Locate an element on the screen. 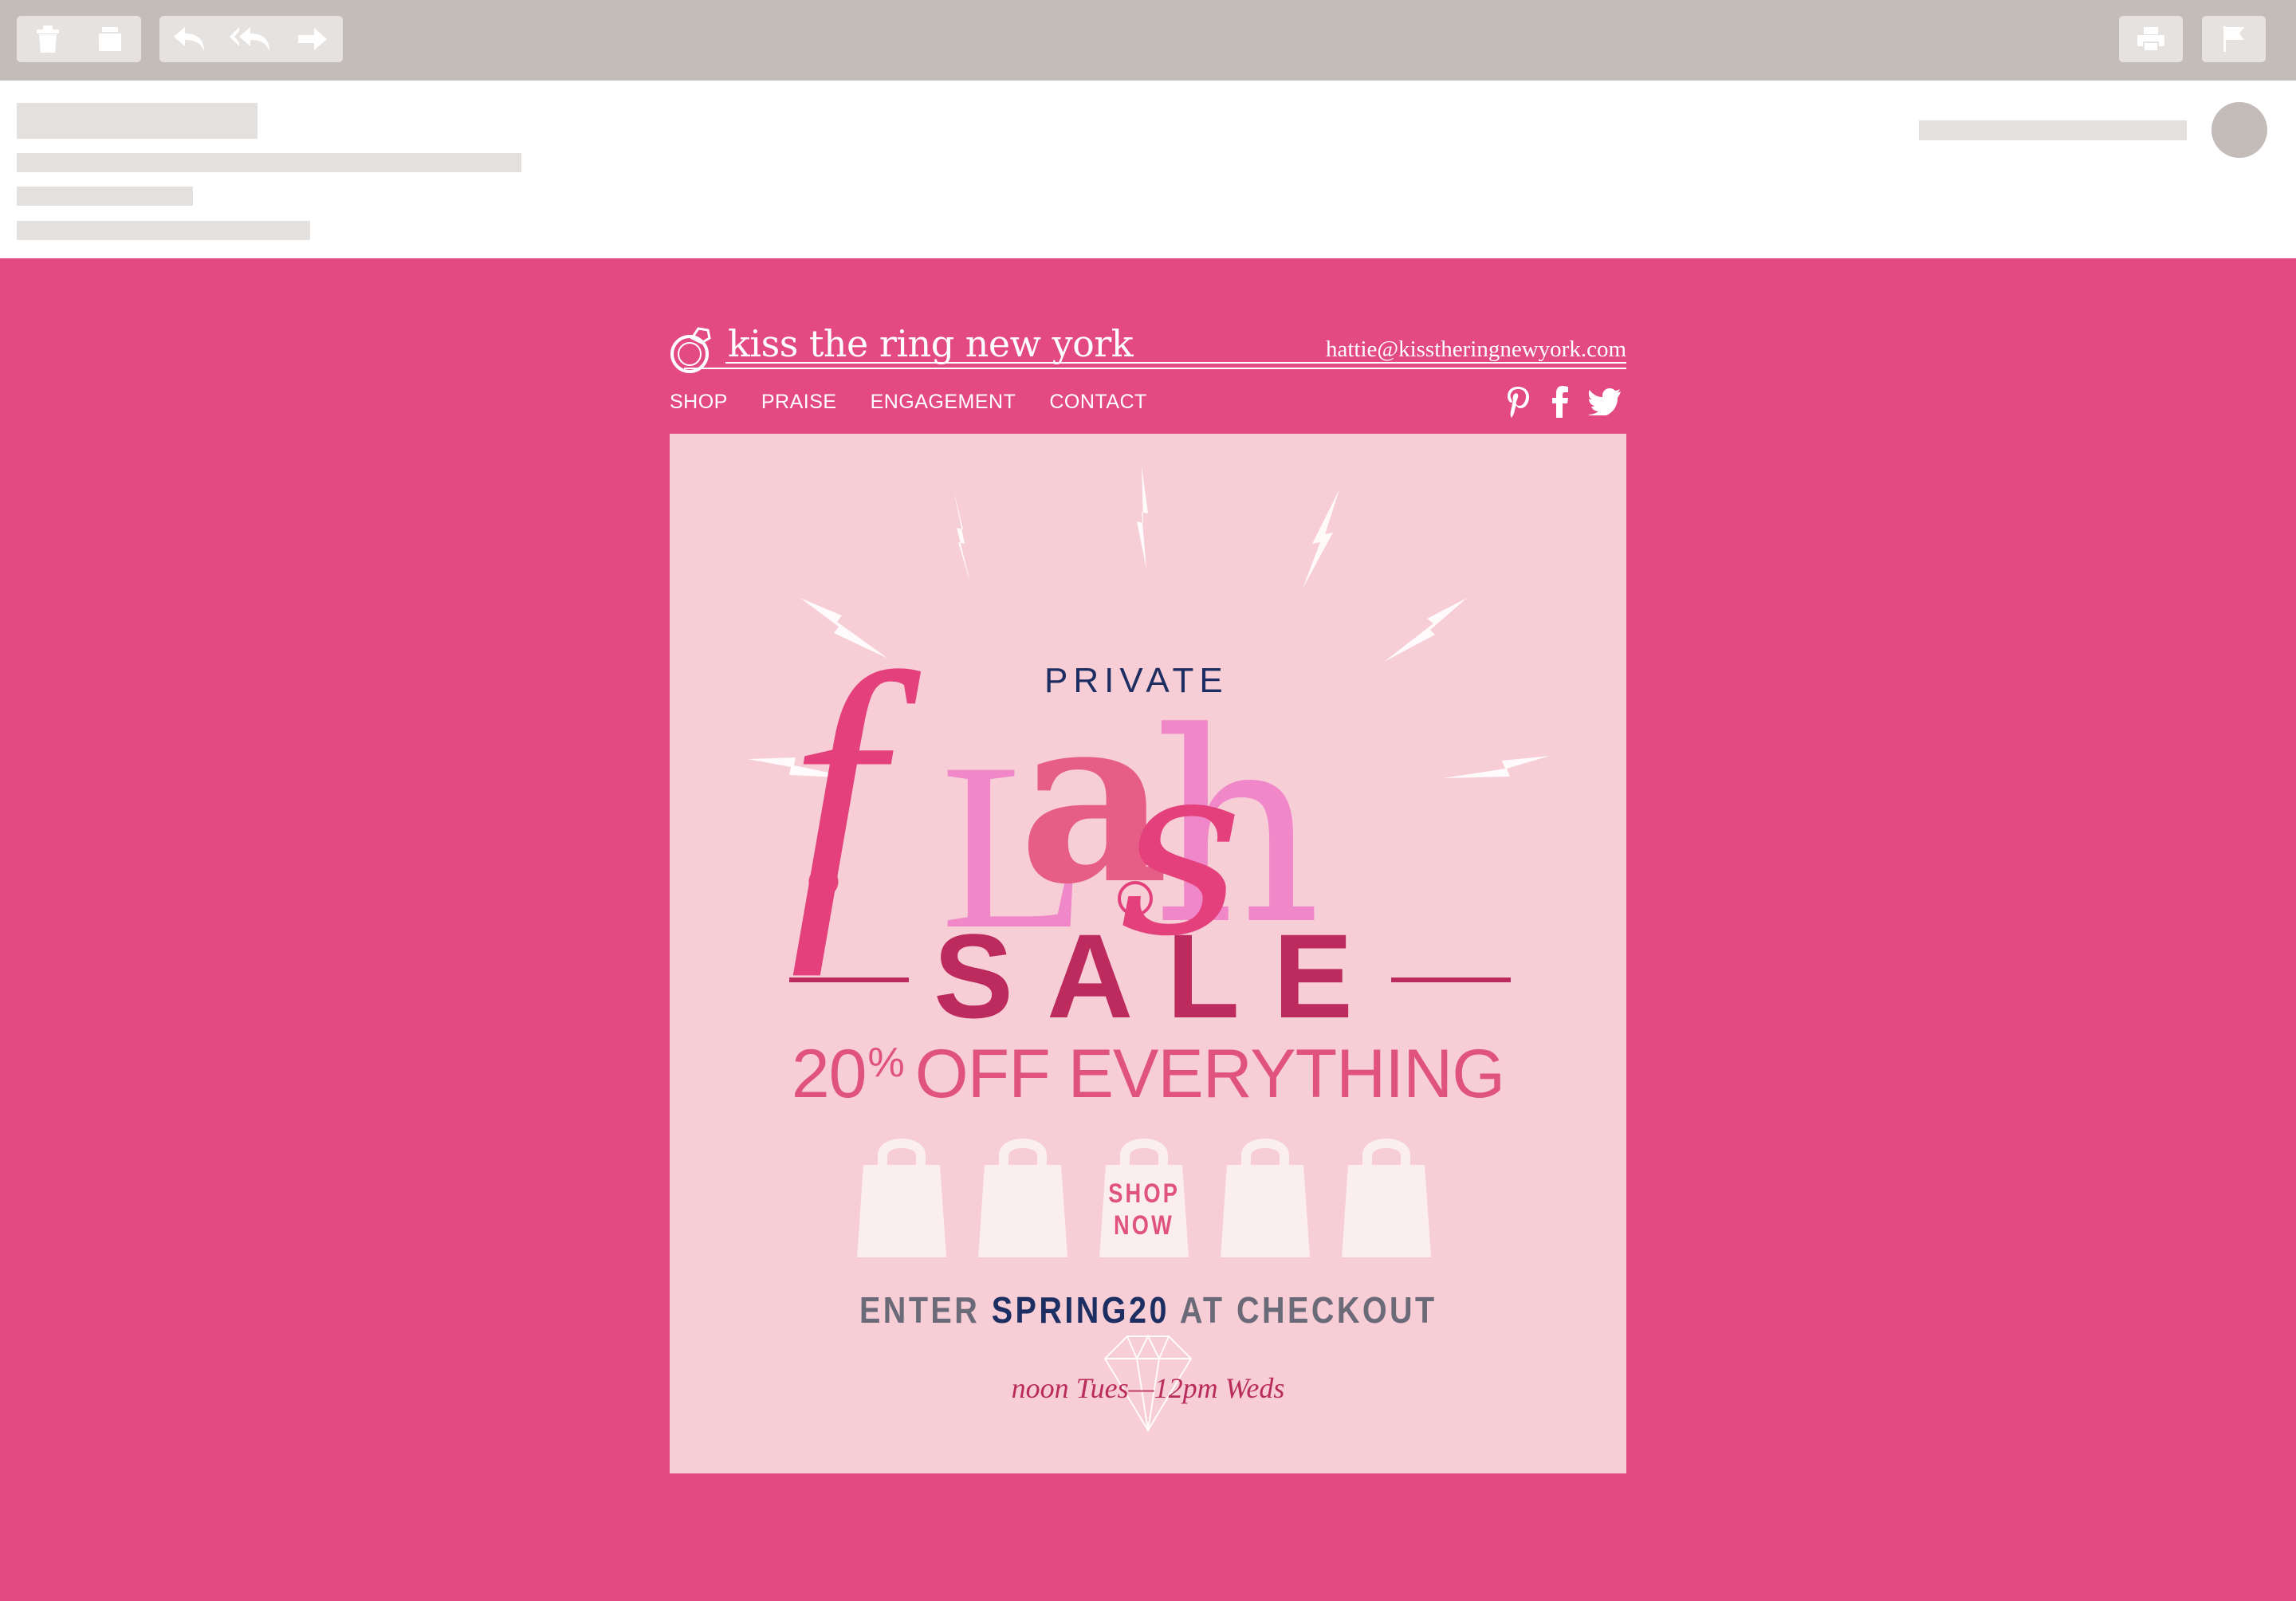 The width and height of the screenshot is (2296, 1601). facebook-link is located at coordinates (1560, 402).